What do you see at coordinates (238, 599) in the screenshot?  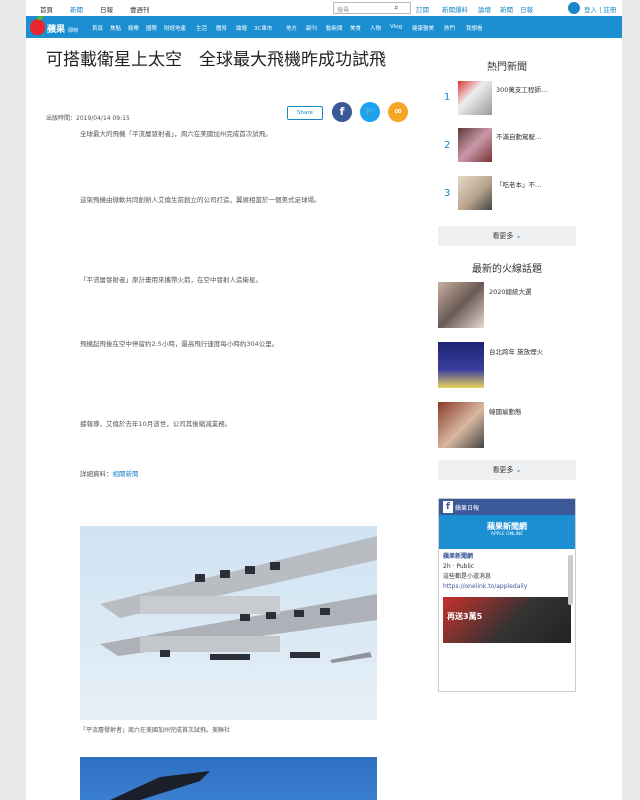 I see `aircraft-illustration` at bounding box center [238, 599].